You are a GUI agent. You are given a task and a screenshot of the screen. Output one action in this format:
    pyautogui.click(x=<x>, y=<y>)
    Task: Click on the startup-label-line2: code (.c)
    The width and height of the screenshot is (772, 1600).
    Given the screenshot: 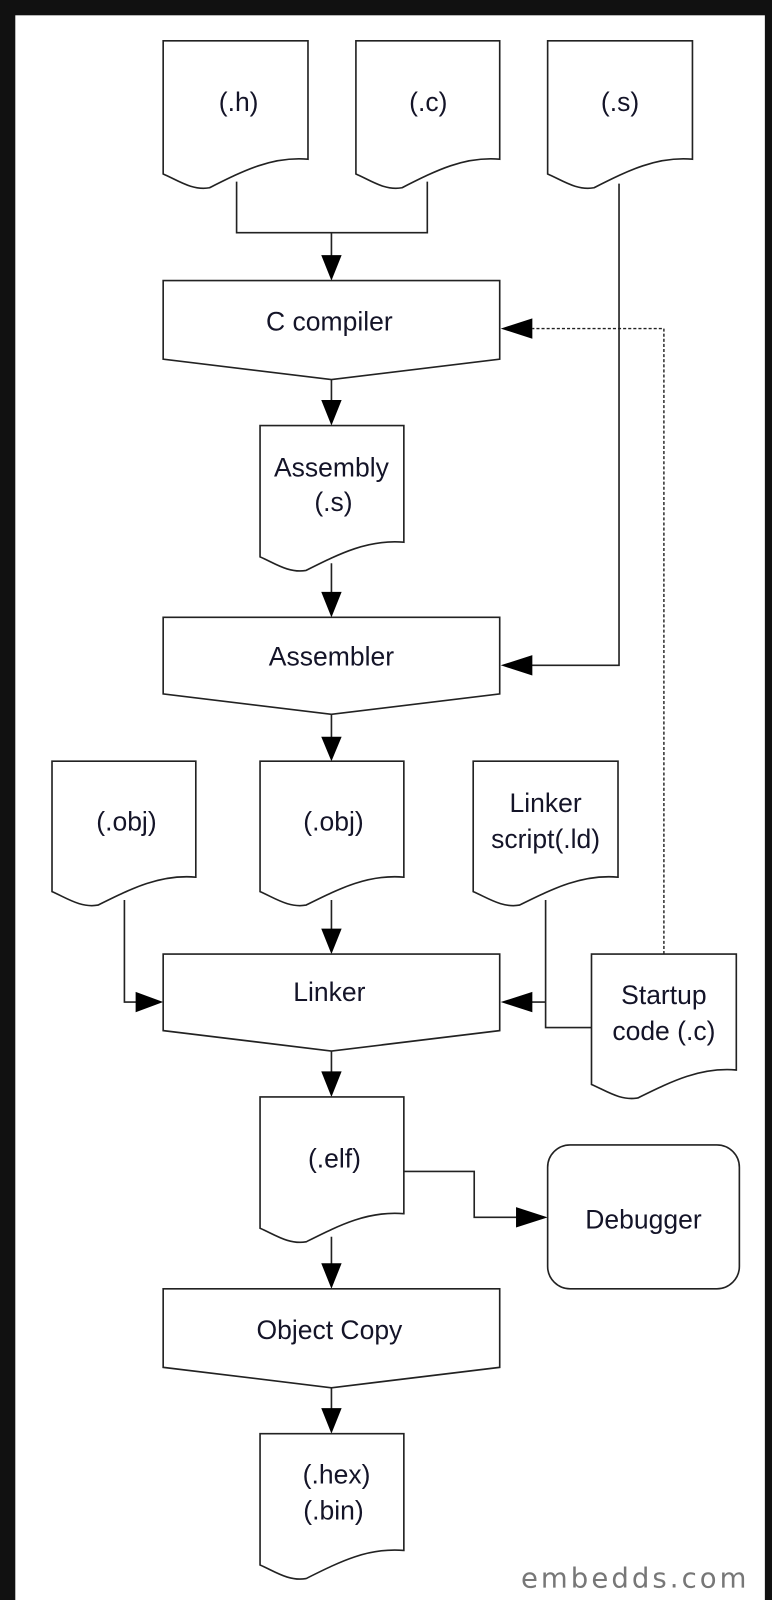 What is the action you would take?
    pyautogui.click(x=663, y=1031)
    